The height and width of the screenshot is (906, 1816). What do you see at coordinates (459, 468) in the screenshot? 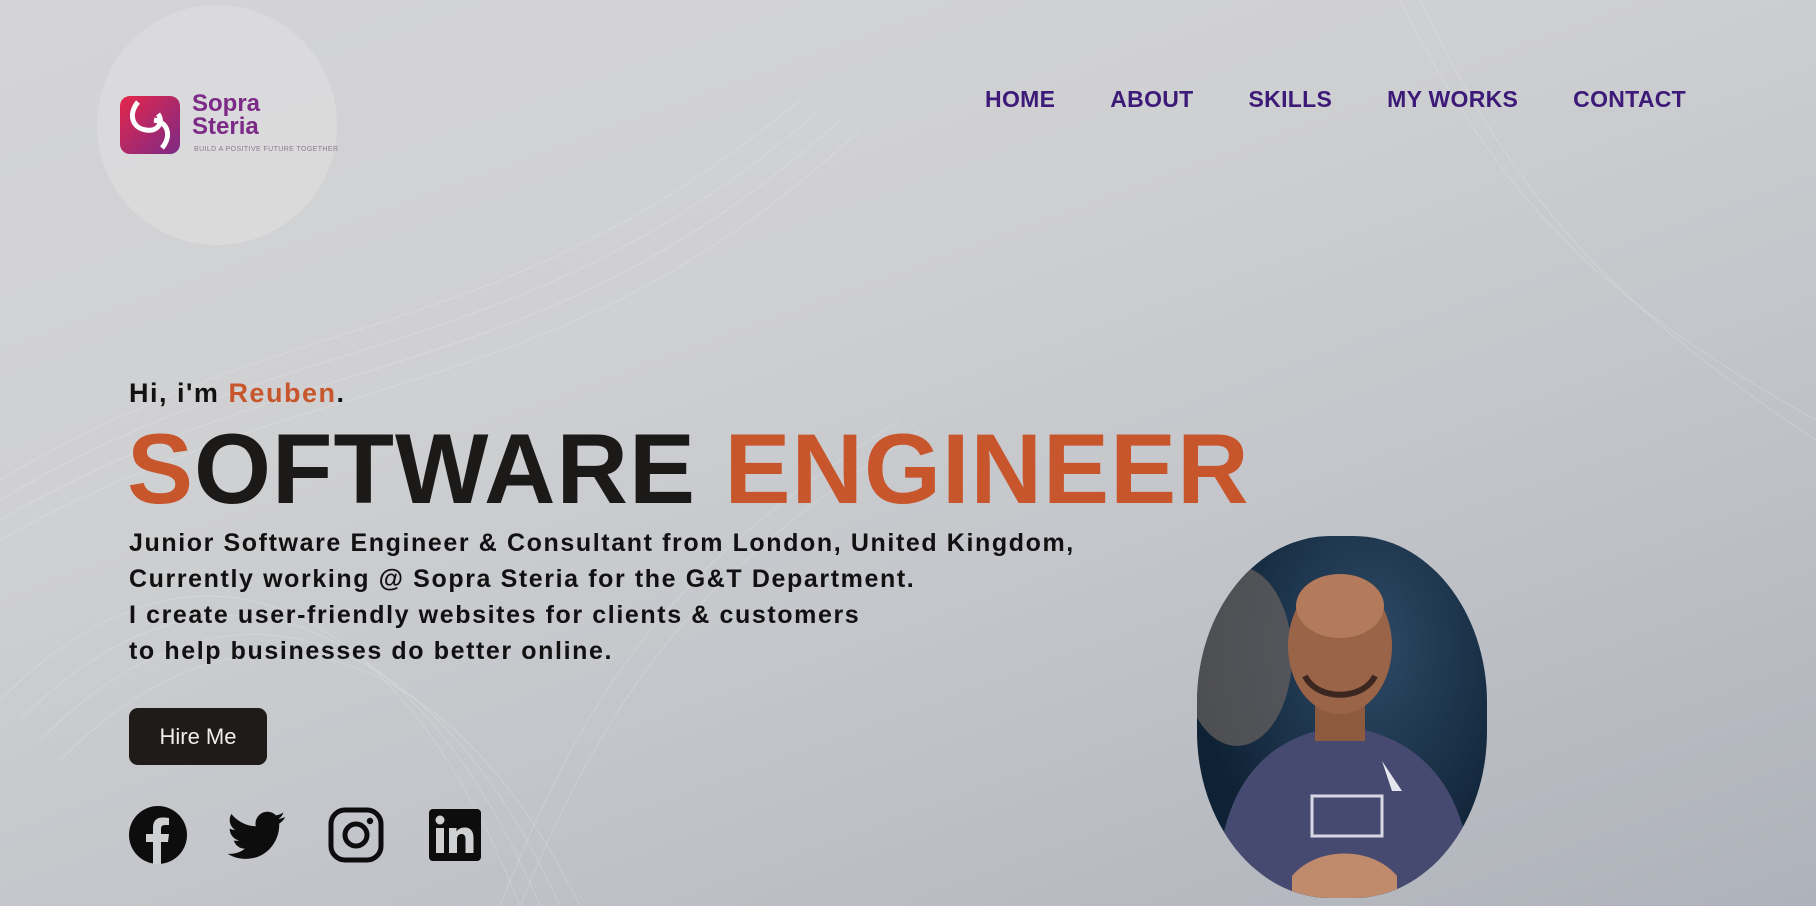
I see `headline-rest: OFTWARE` at bounding box center [459, 468].